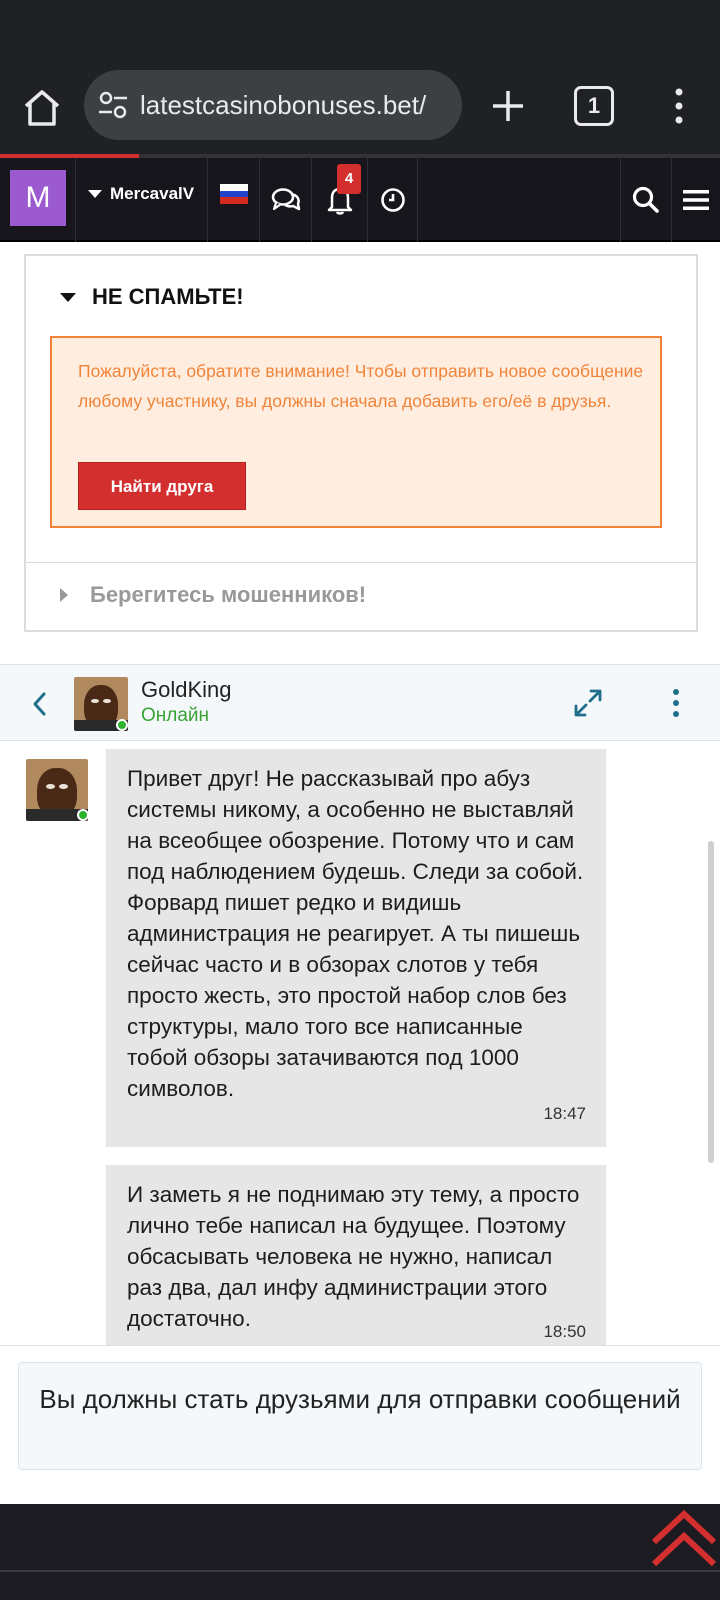 This screenshot has width=720, height=1600. I want to click on message-time: 18:47, so click(564, 1113).